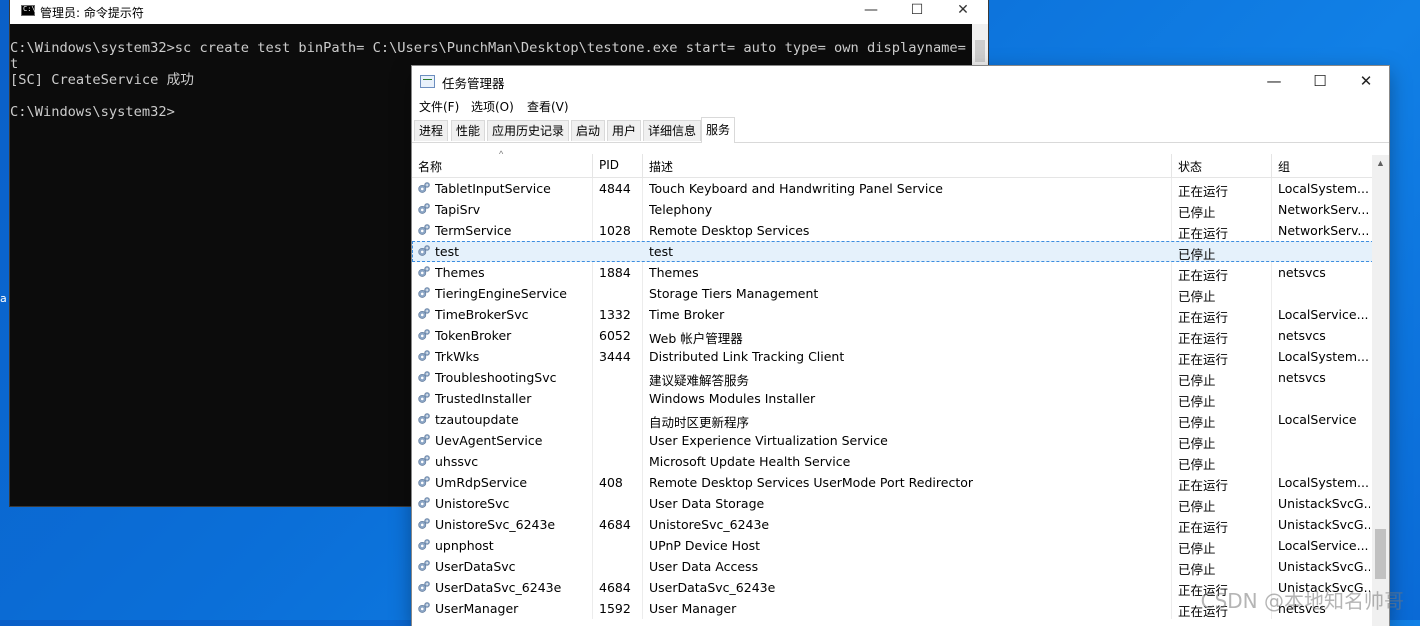 This screenshot has height=626, width=1420. What do you see at coordinates (528, 130) in the screenshot?
I see `tab-app-history: 应用历史记录` at bounding box center [528, 130].